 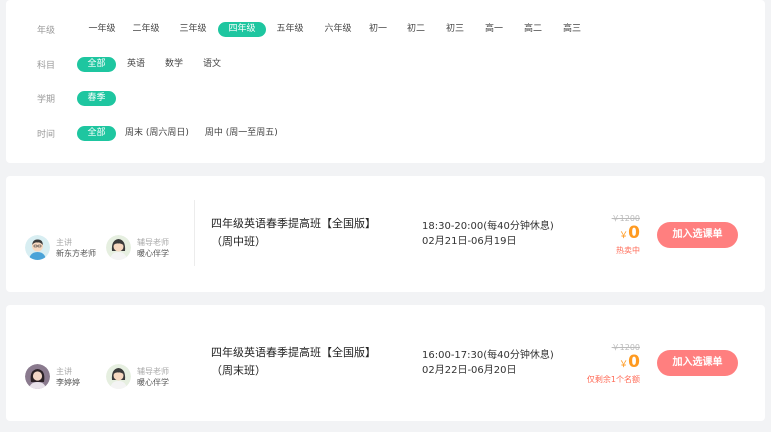 What do you see at coordinates (146, 29) in the screenshot?
I see `grade-option-2: 二年级` at bounding box center [146, 29].